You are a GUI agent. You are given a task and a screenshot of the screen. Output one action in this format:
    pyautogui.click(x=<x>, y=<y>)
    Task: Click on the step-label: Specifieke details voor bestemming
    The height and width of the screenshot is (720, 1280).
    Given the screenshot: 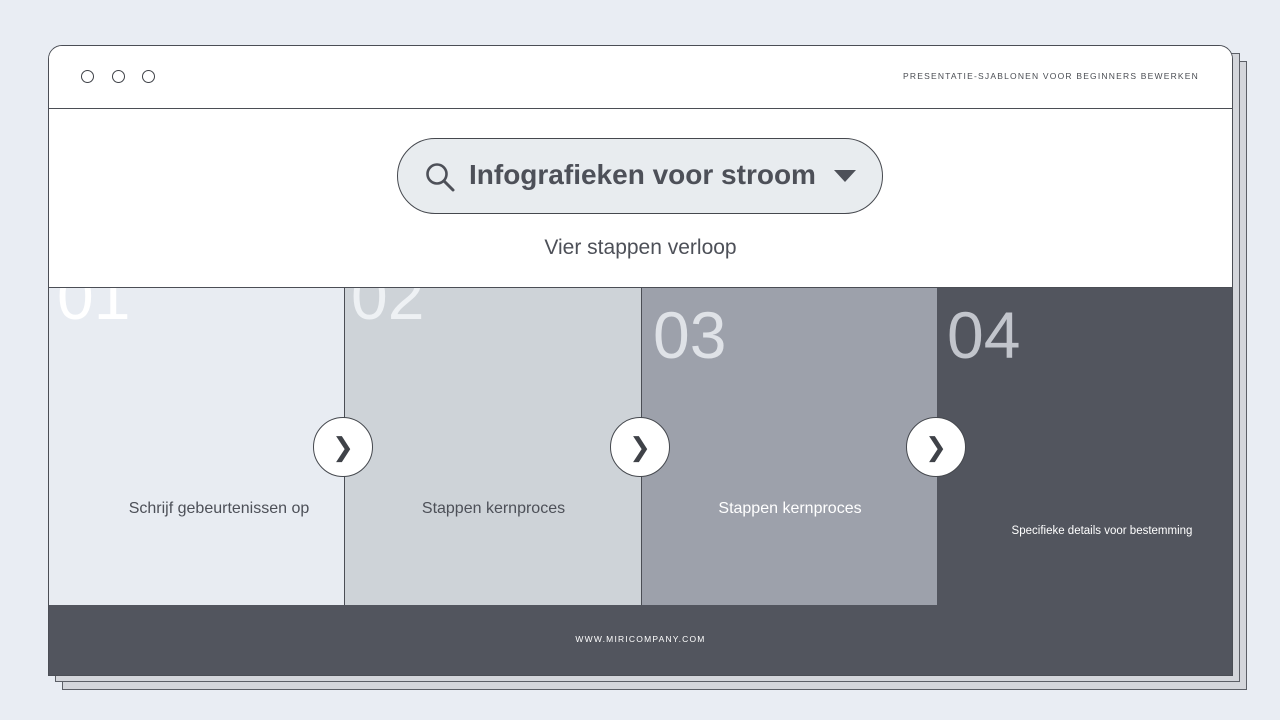 What is the action you would take?
    pyautogui.click(x=1102, y=531)
    